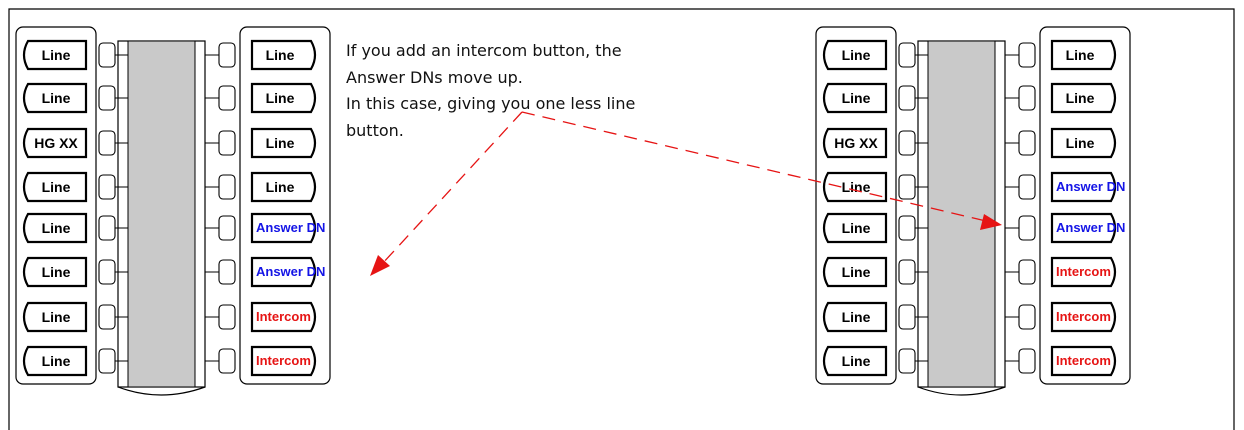 This screenshot has width=1244, height=430. What do you see at coordinates (434, 77) in the screenshot?
I see `annotation-line: Answer DNs move up.` at bounding box center [434, 77].